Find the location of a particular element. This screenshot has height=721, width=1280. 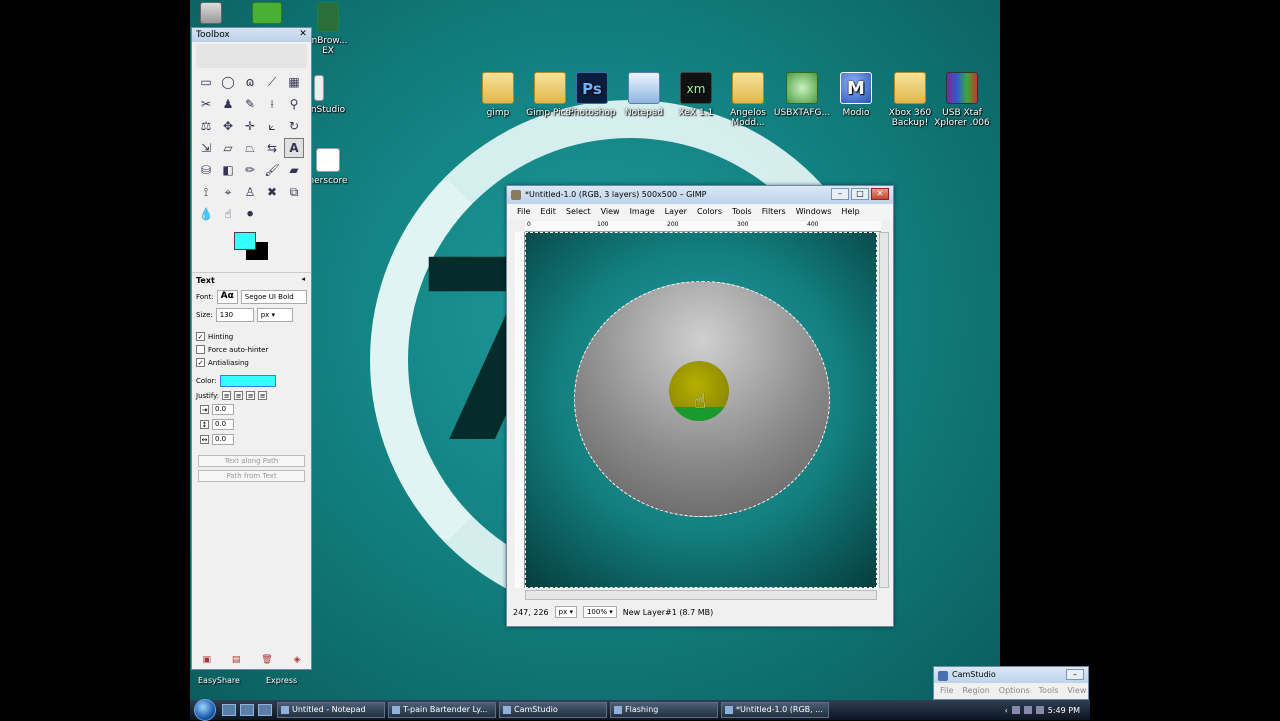

taskbar-button-camstudio: CamStudio is located at coordinates (553, 710).